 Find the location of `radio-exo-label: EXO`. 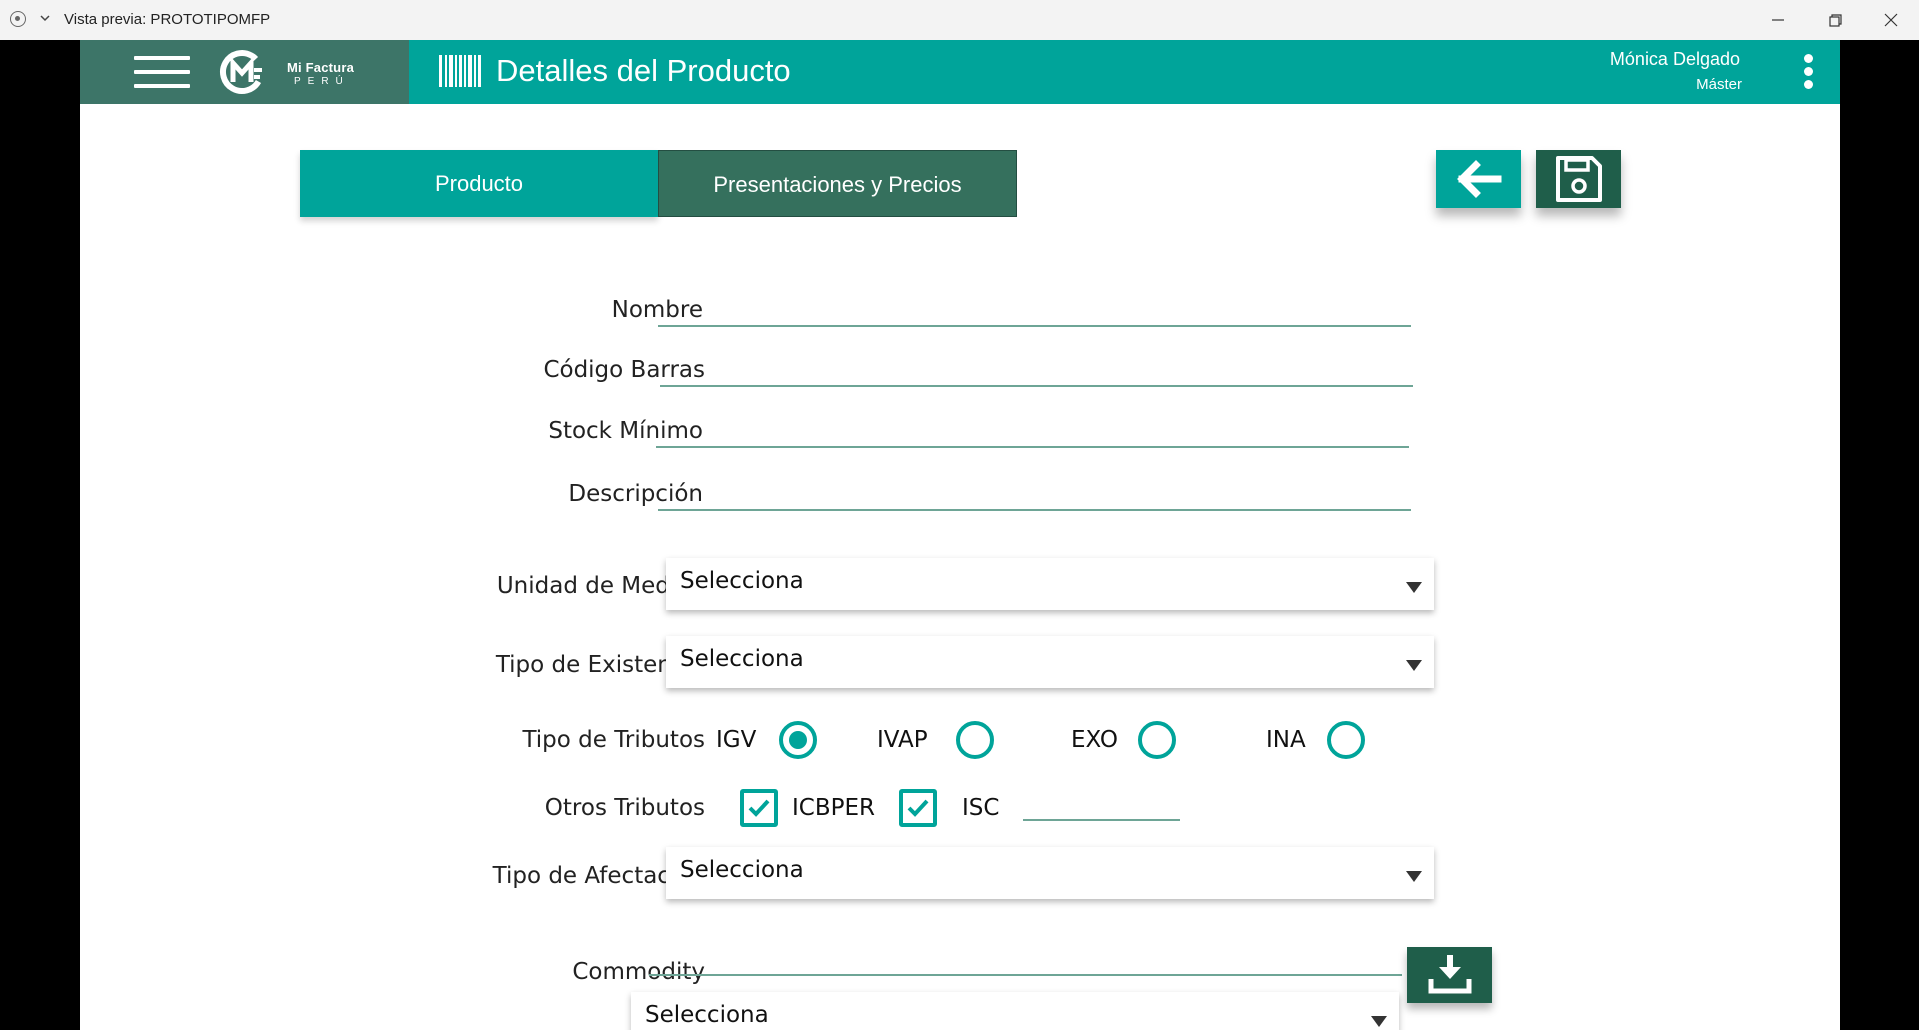

radio-exo-label: EXO is located at coordinates (1094, 740).